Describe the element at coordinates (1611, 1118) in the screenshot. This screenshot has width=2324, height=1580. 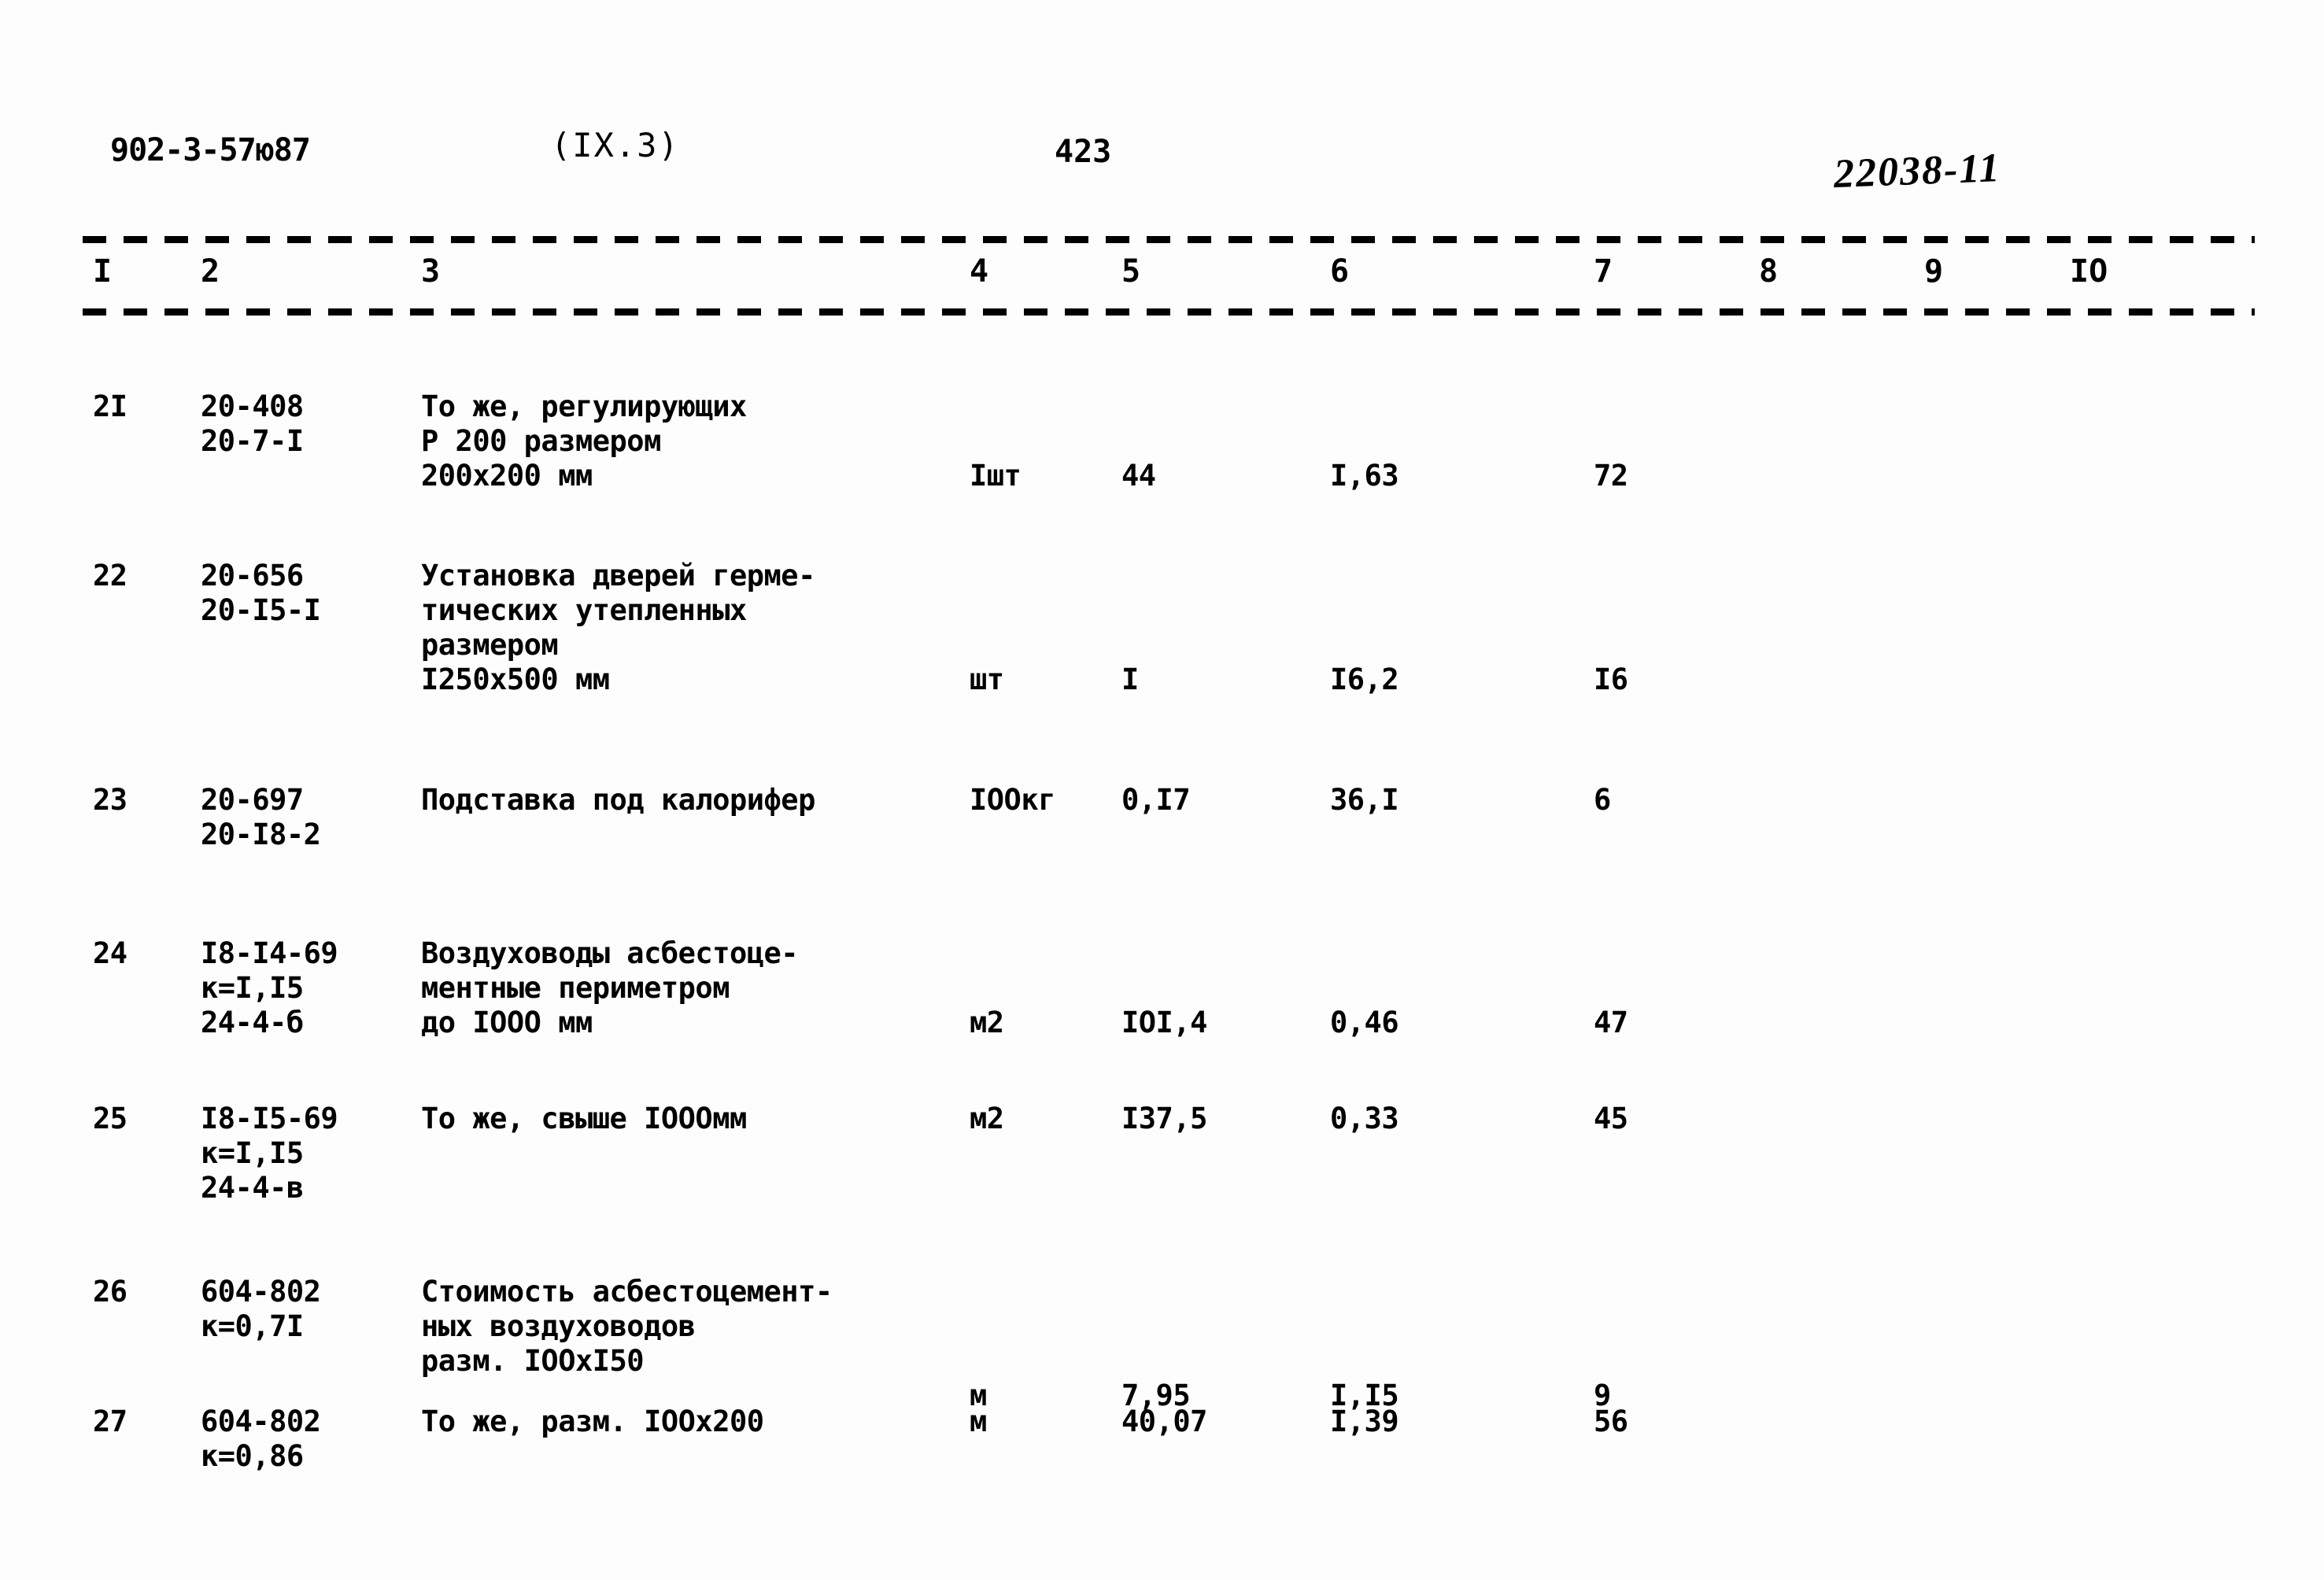
I see `row-total: 45` at that location.